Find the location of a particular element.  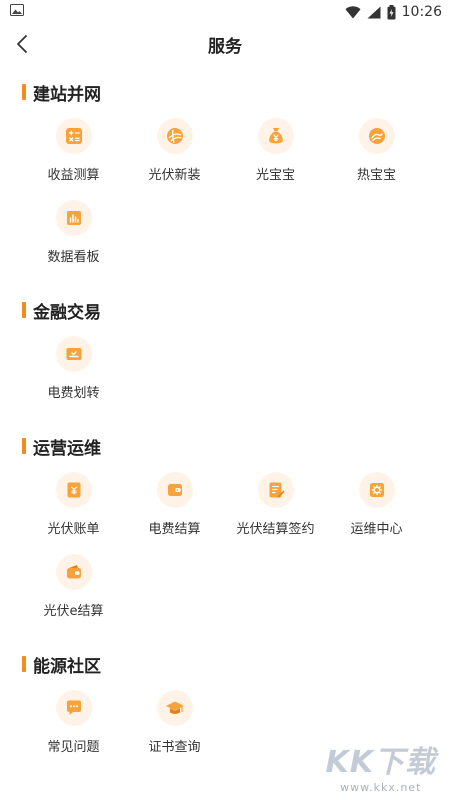

item-label: 电费划转 is located at coordinates (73, 393).